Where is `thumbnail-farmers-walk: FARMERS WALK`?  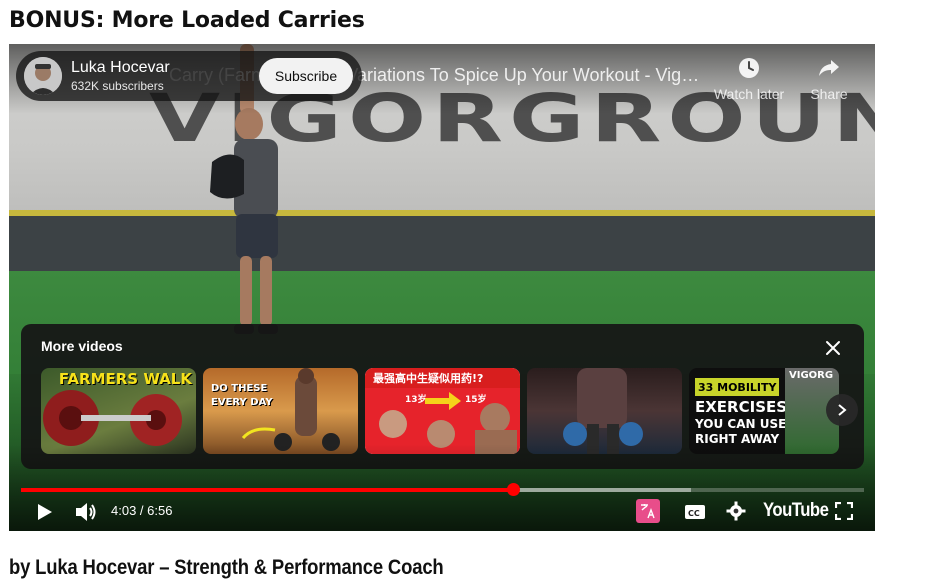
thumbnail-farmers-walk: FARMERS WALK is located at coordinates (118, 411).